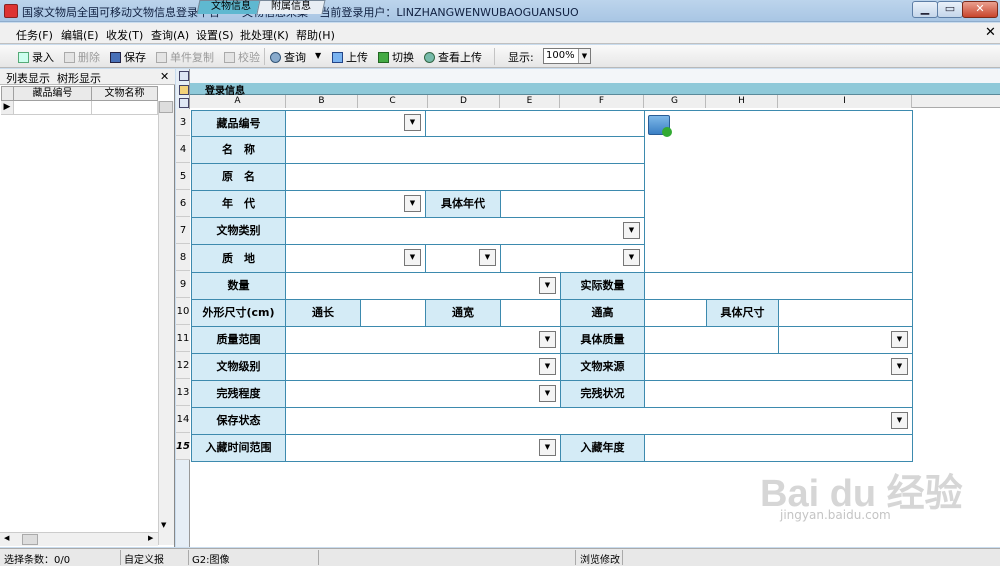  Describe the element at coordinates (980, 9) in the screenshot. I see `close-window-button: ✕` at that location.